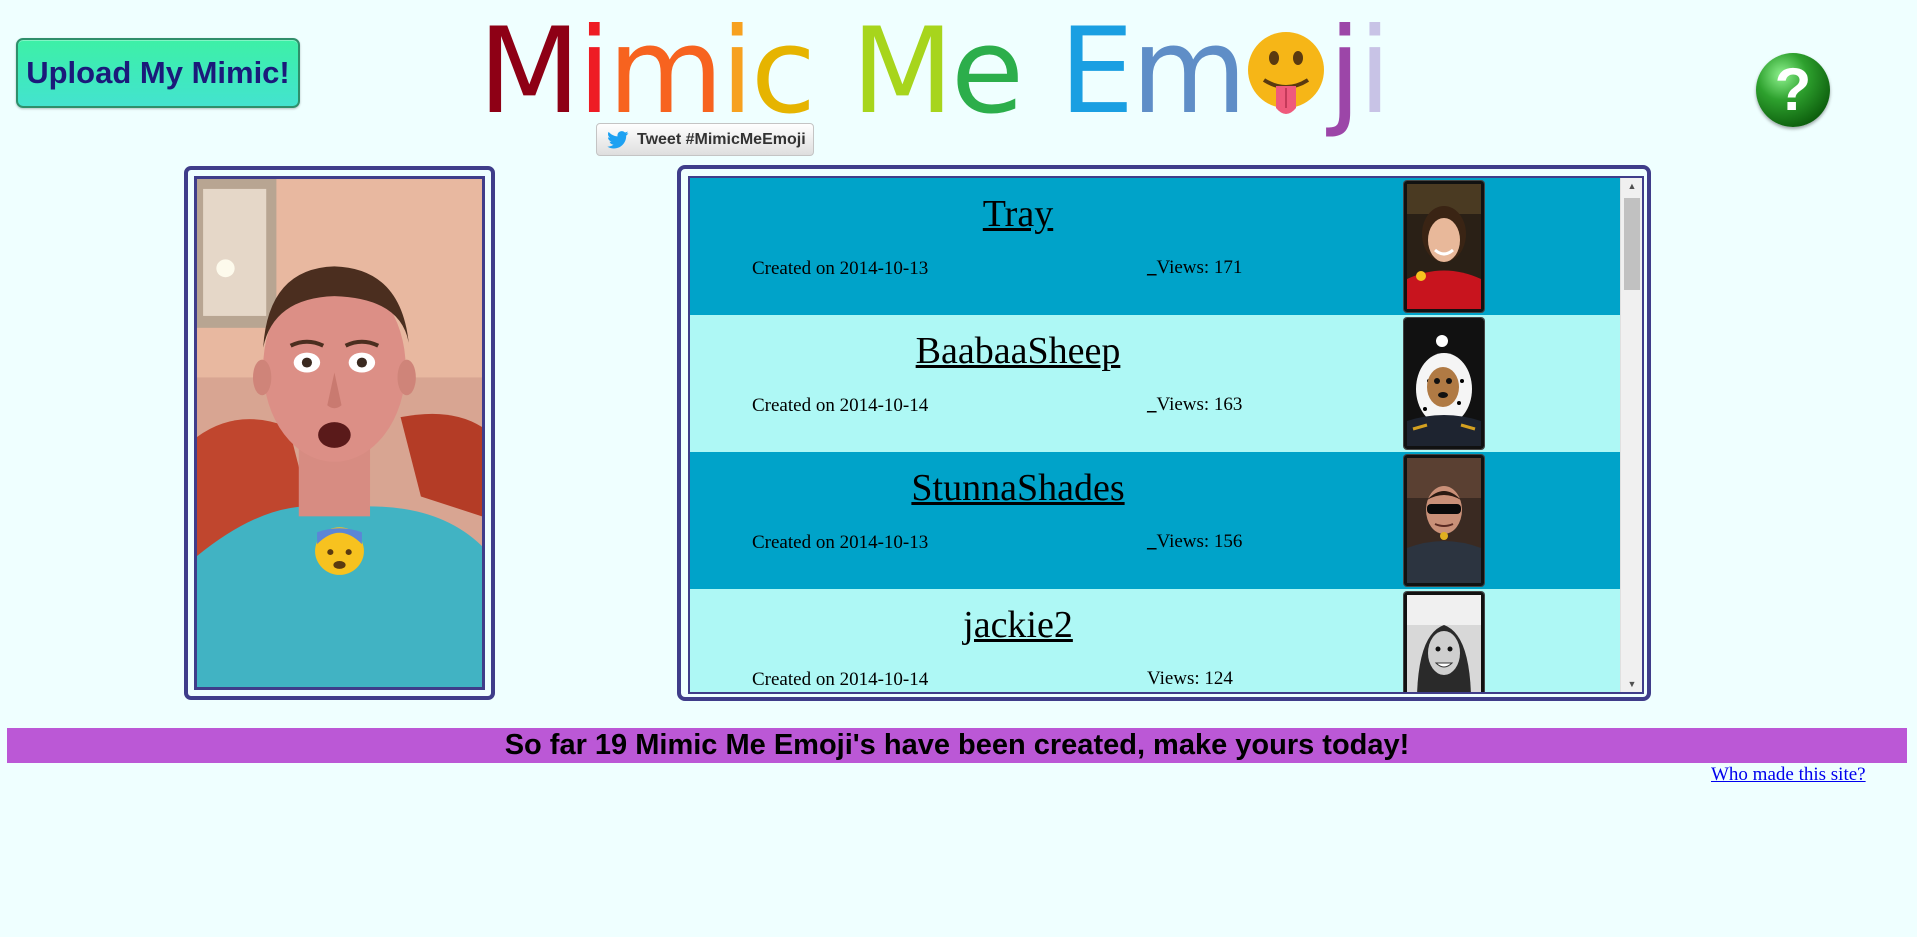 The width and height of the screenshot is (1917, 937). Describe the element at coordinates (1199, 267) in the screenshot. I see `view-count-label: Views: 171` at that location.